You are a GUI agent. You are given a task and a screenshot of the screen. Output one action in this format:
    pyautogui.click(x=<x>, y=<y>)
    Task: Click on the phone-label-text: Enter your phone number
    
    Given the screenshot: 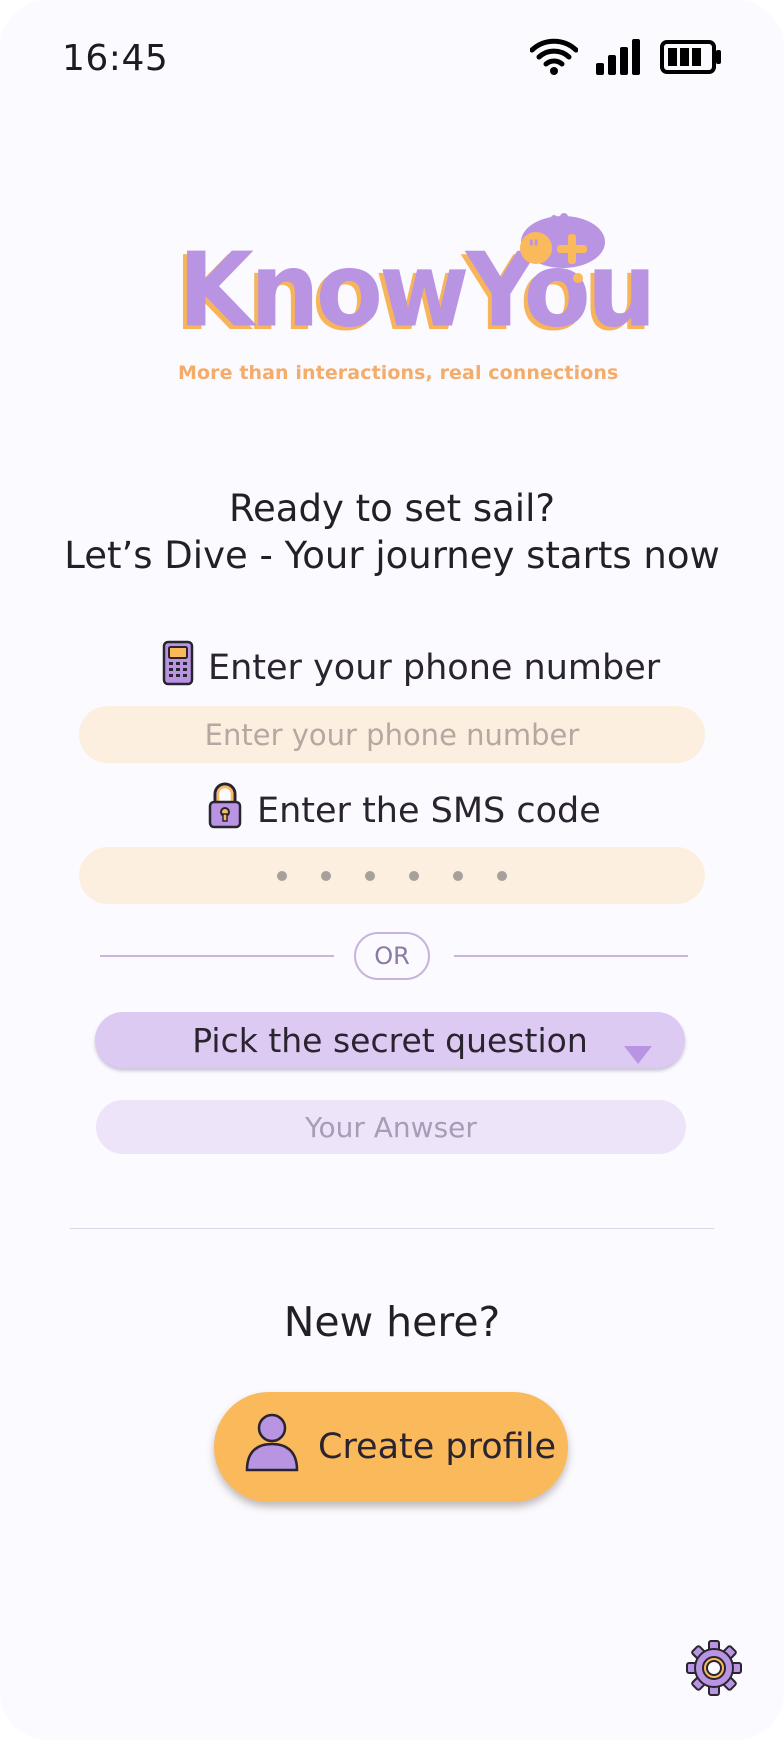 What is the action you would take?
    pyautogui.click(x=434, y=667)
    